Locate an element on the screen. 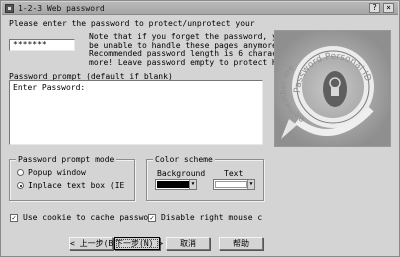  disable-right-mouse-label: Disable right mouse c is located at coordinates (212, 217).